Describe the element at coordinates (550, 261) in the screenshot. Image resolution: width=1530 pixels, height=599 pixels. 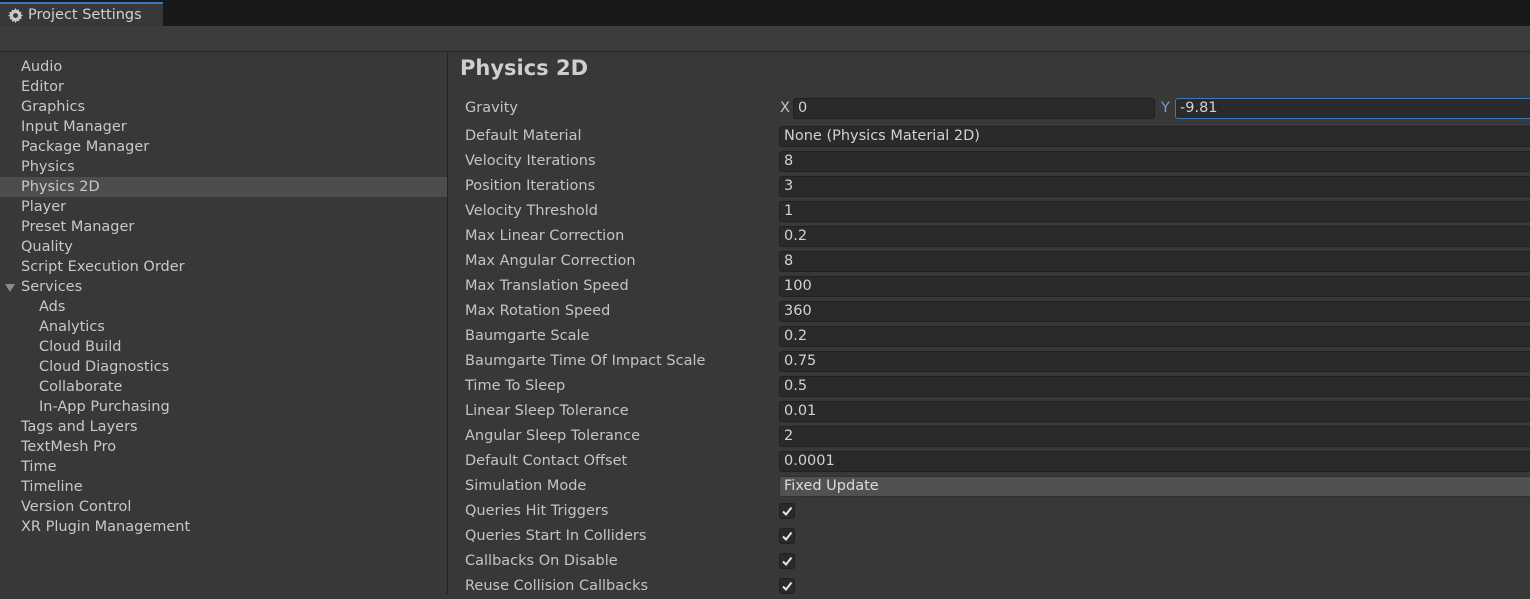
I see `max-angular-correction-label: Max Angular Correction` at that location.